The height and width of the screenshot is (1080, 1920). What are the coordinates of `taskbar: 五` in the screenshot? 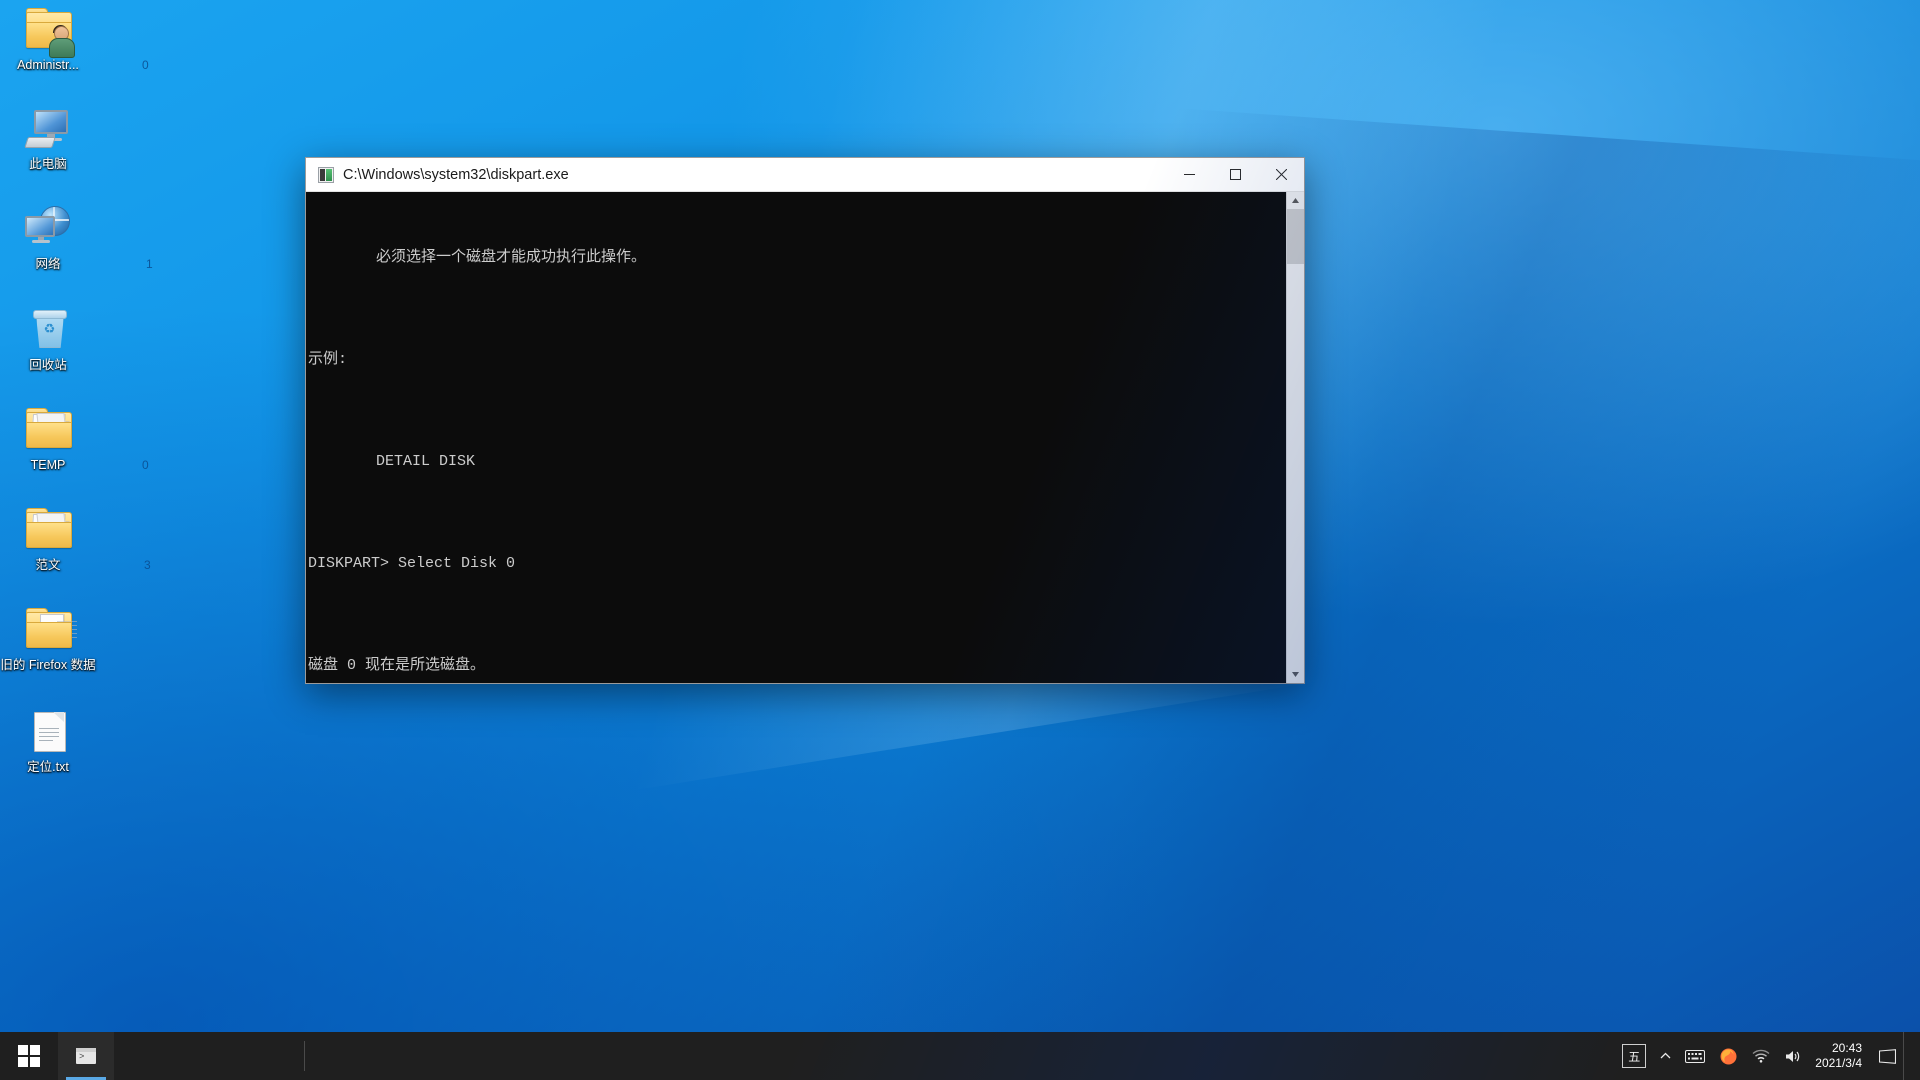 It's located at (960, 1056).